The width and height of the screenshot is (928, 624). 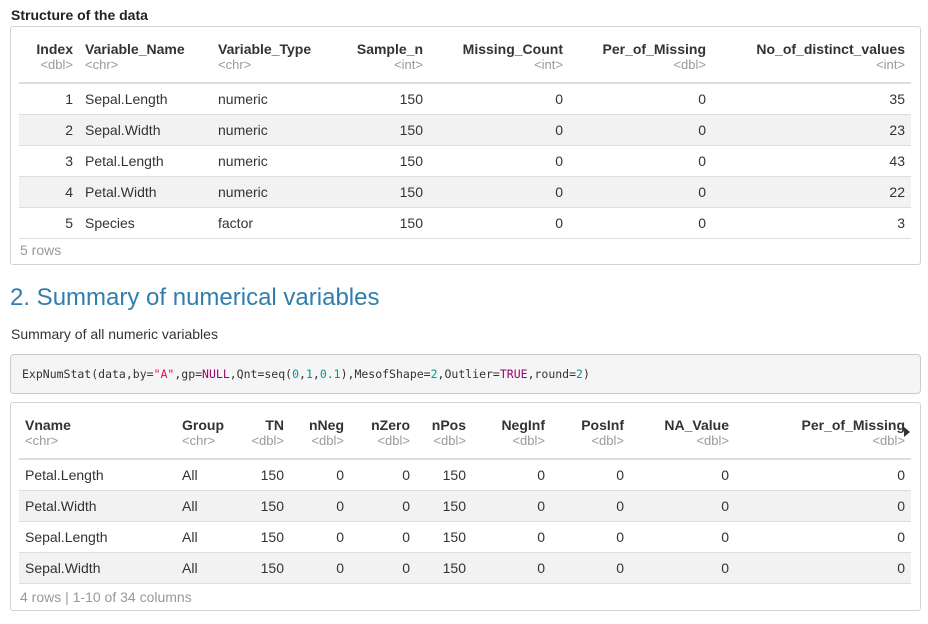 What do you see at coordinates (811, 223) in the screenshot?
I see `table-cell: 3` at bounding box center [811, 223].